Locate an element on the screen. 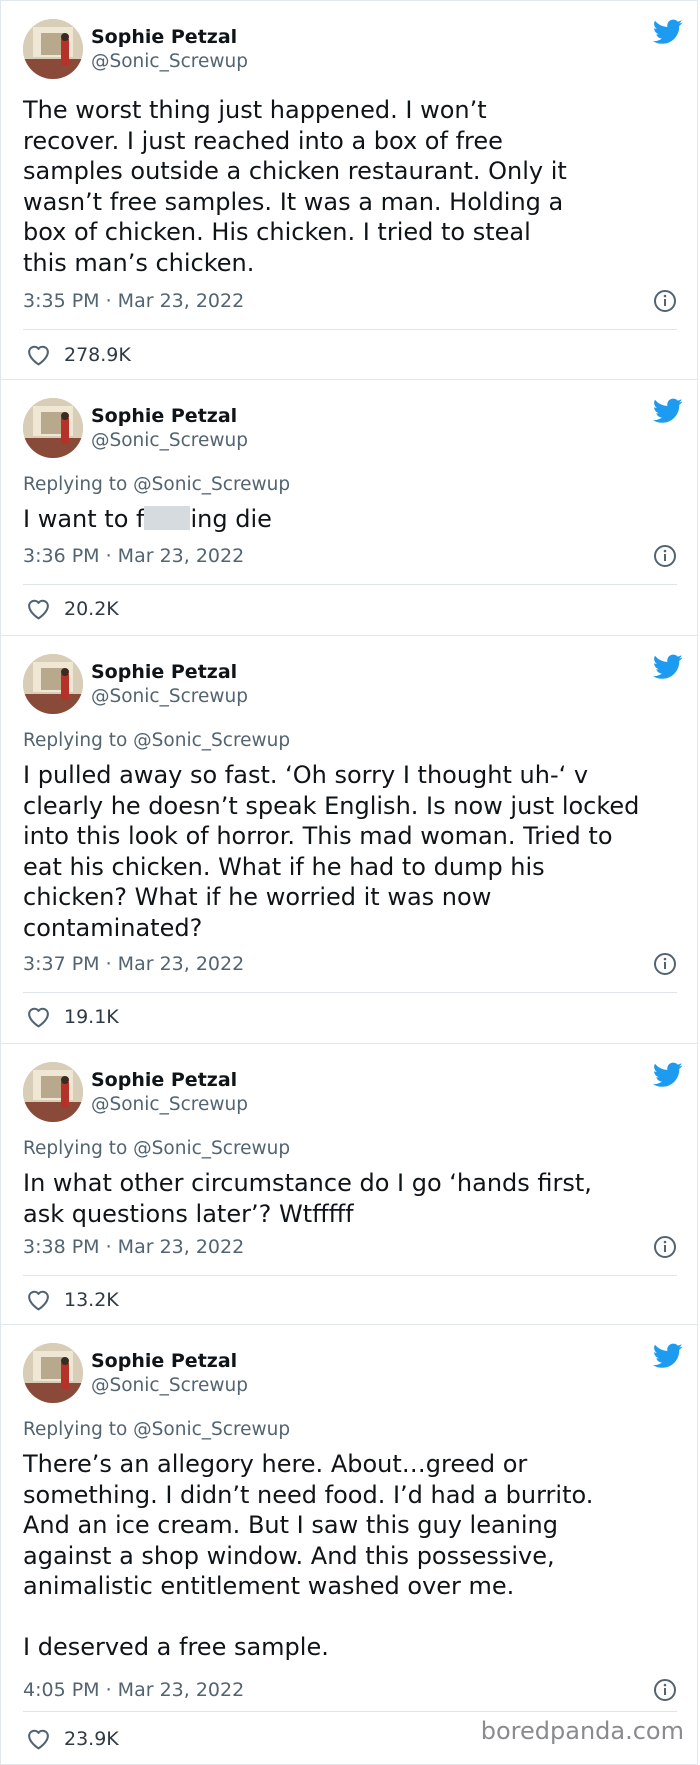  tweet-text-before: I want to f is located at coordinates (84, 519).